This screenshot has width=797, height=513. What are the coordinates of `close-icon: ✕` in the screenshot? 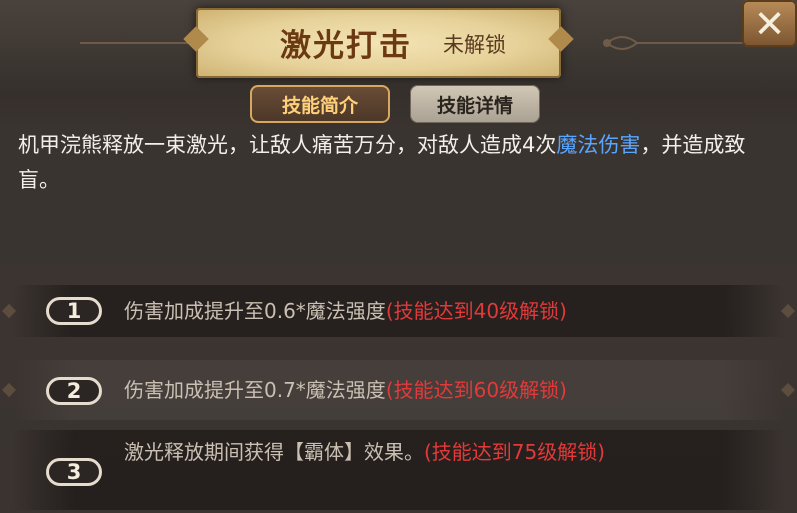 It's located at (769, 23).